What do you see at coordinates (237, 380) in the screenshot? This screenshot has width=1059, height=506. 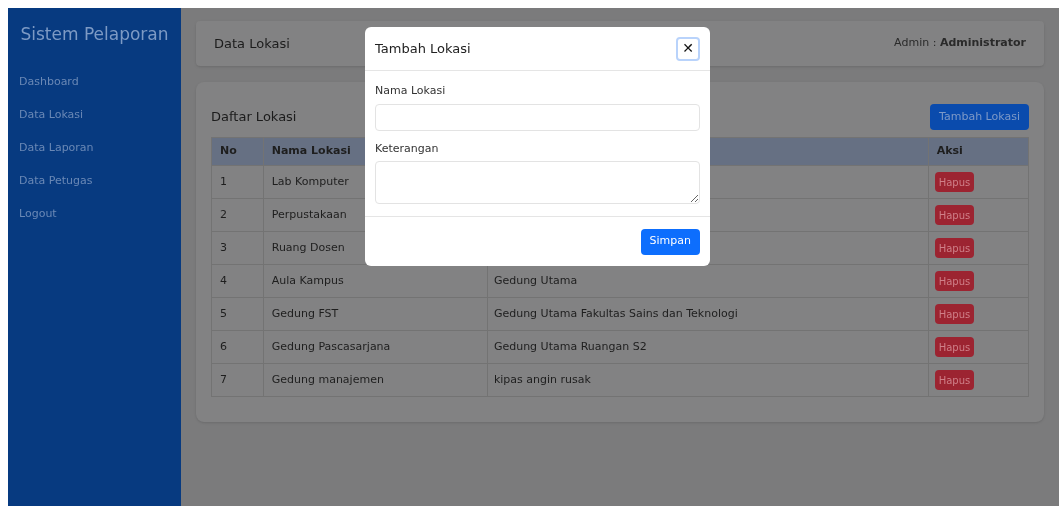 I see `table-cell: 7` at bounding box center [237, 380].